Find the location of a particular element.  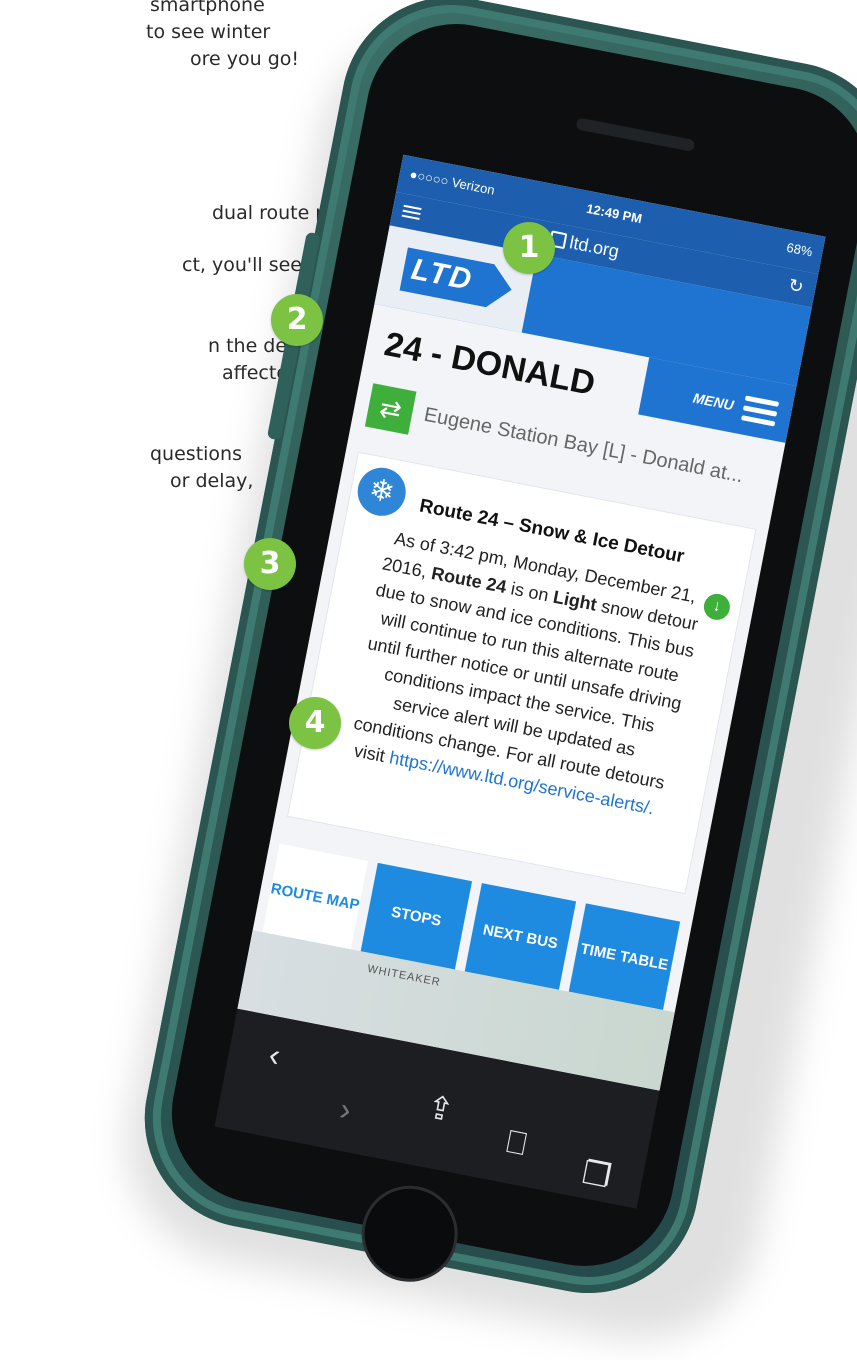

badge-1: 1 is located at coordinates (529, 248).